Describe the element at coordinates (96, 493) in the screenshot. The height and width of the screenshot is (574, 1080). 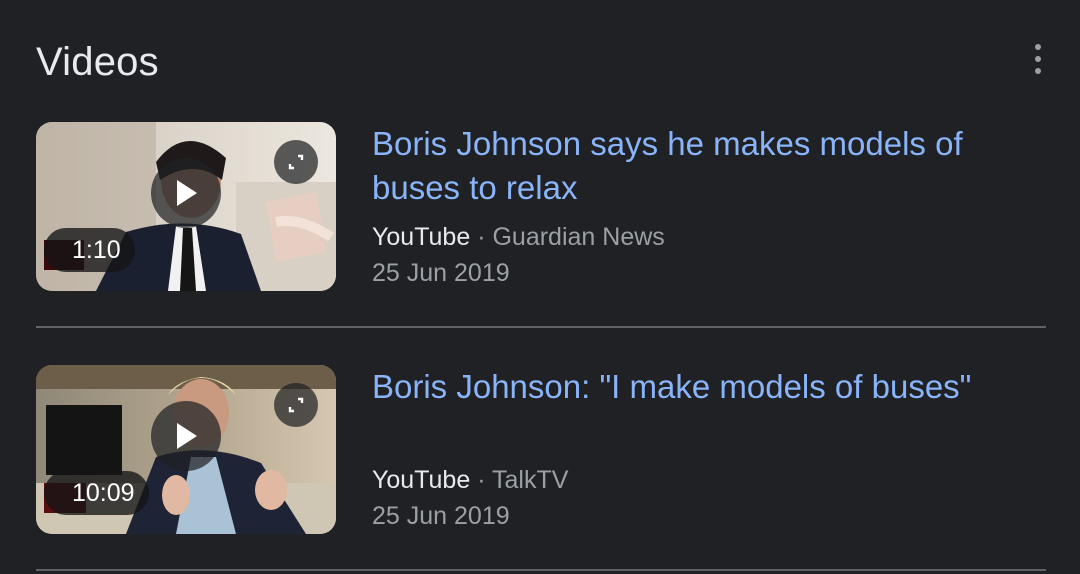
I see `video-duration: 10:09` at that location.